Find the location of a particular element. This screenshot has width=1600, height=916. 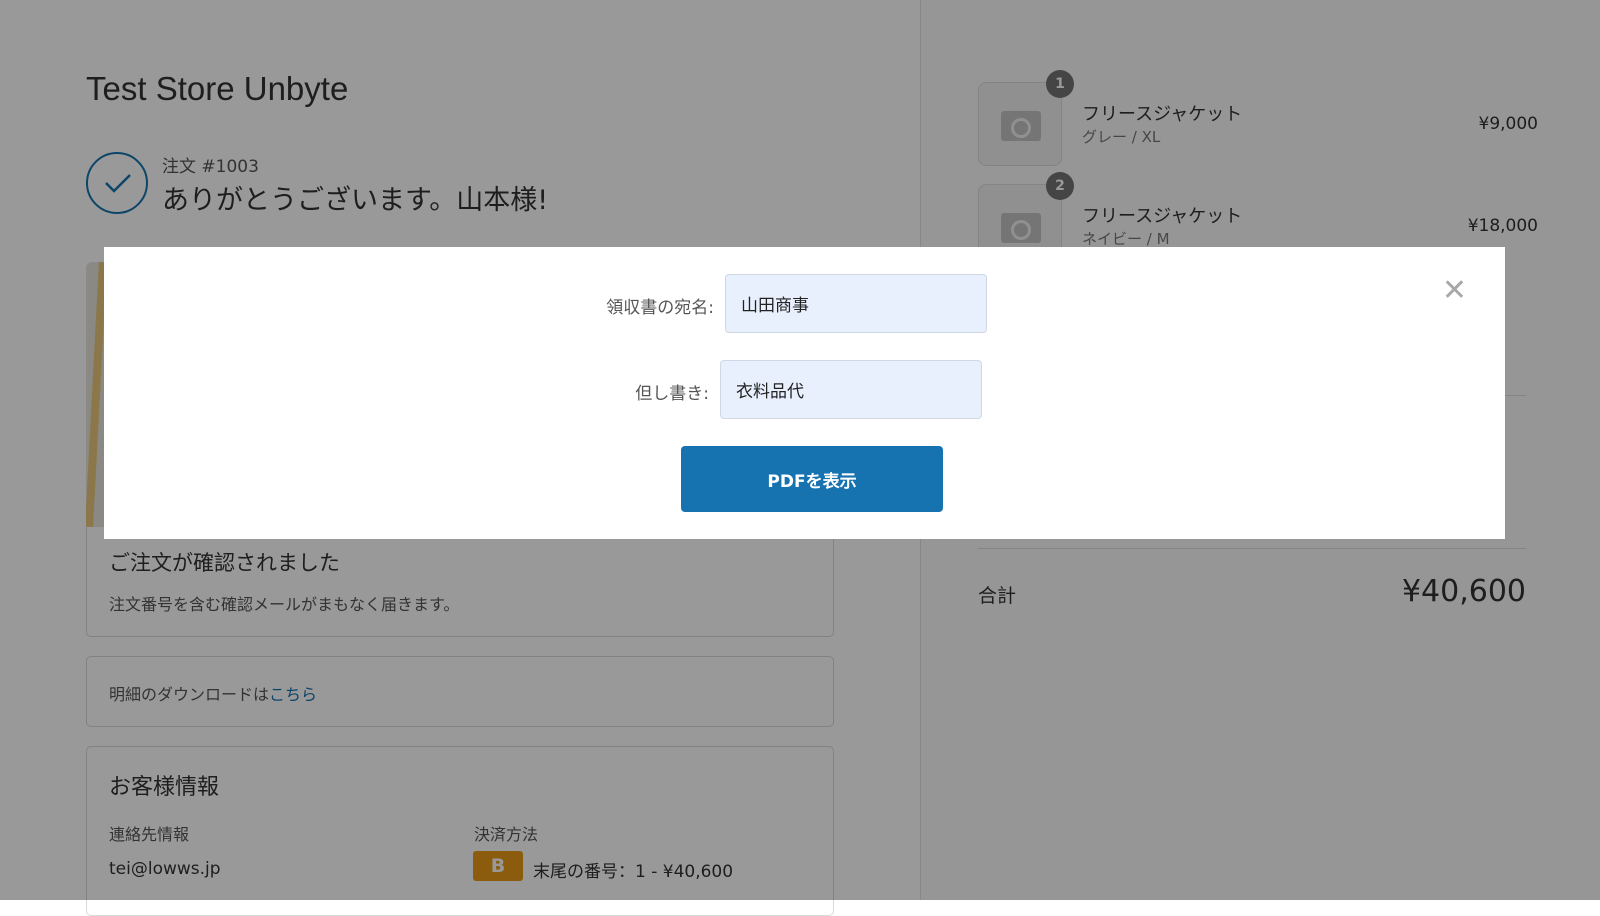

recipient-name-label: 領収書の宛名: is located at coordinates (660, 308).